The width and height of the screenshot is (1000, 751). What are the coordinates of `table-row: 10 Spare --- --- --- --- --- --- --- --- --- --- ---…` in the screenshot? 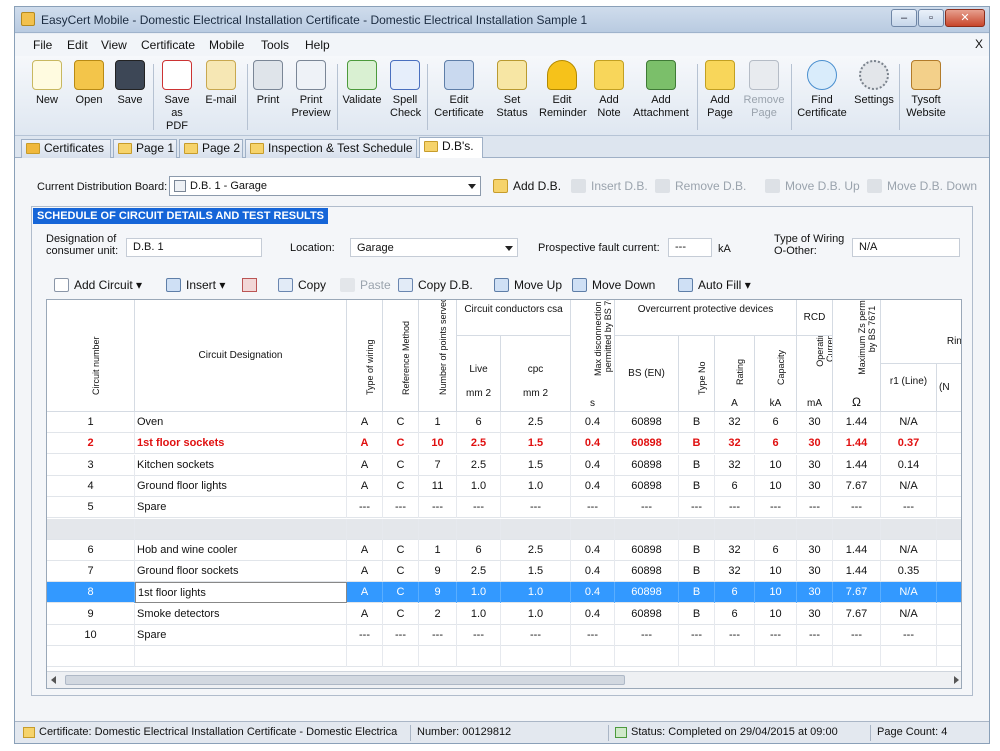 It's located at (504, 635).